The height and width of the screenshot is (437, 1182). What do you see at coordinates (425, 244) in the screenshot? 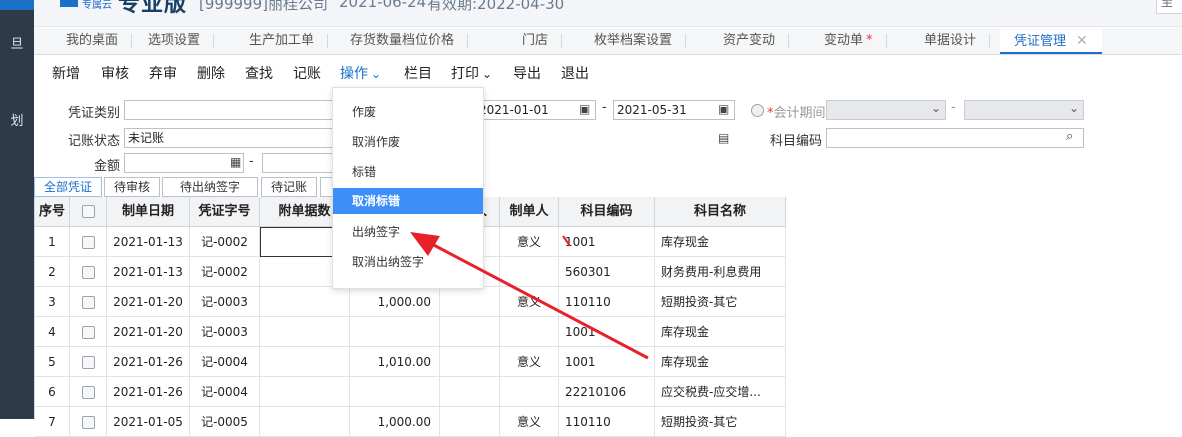
I see `annotation-arrow-head` at bounding box center [425, 244].